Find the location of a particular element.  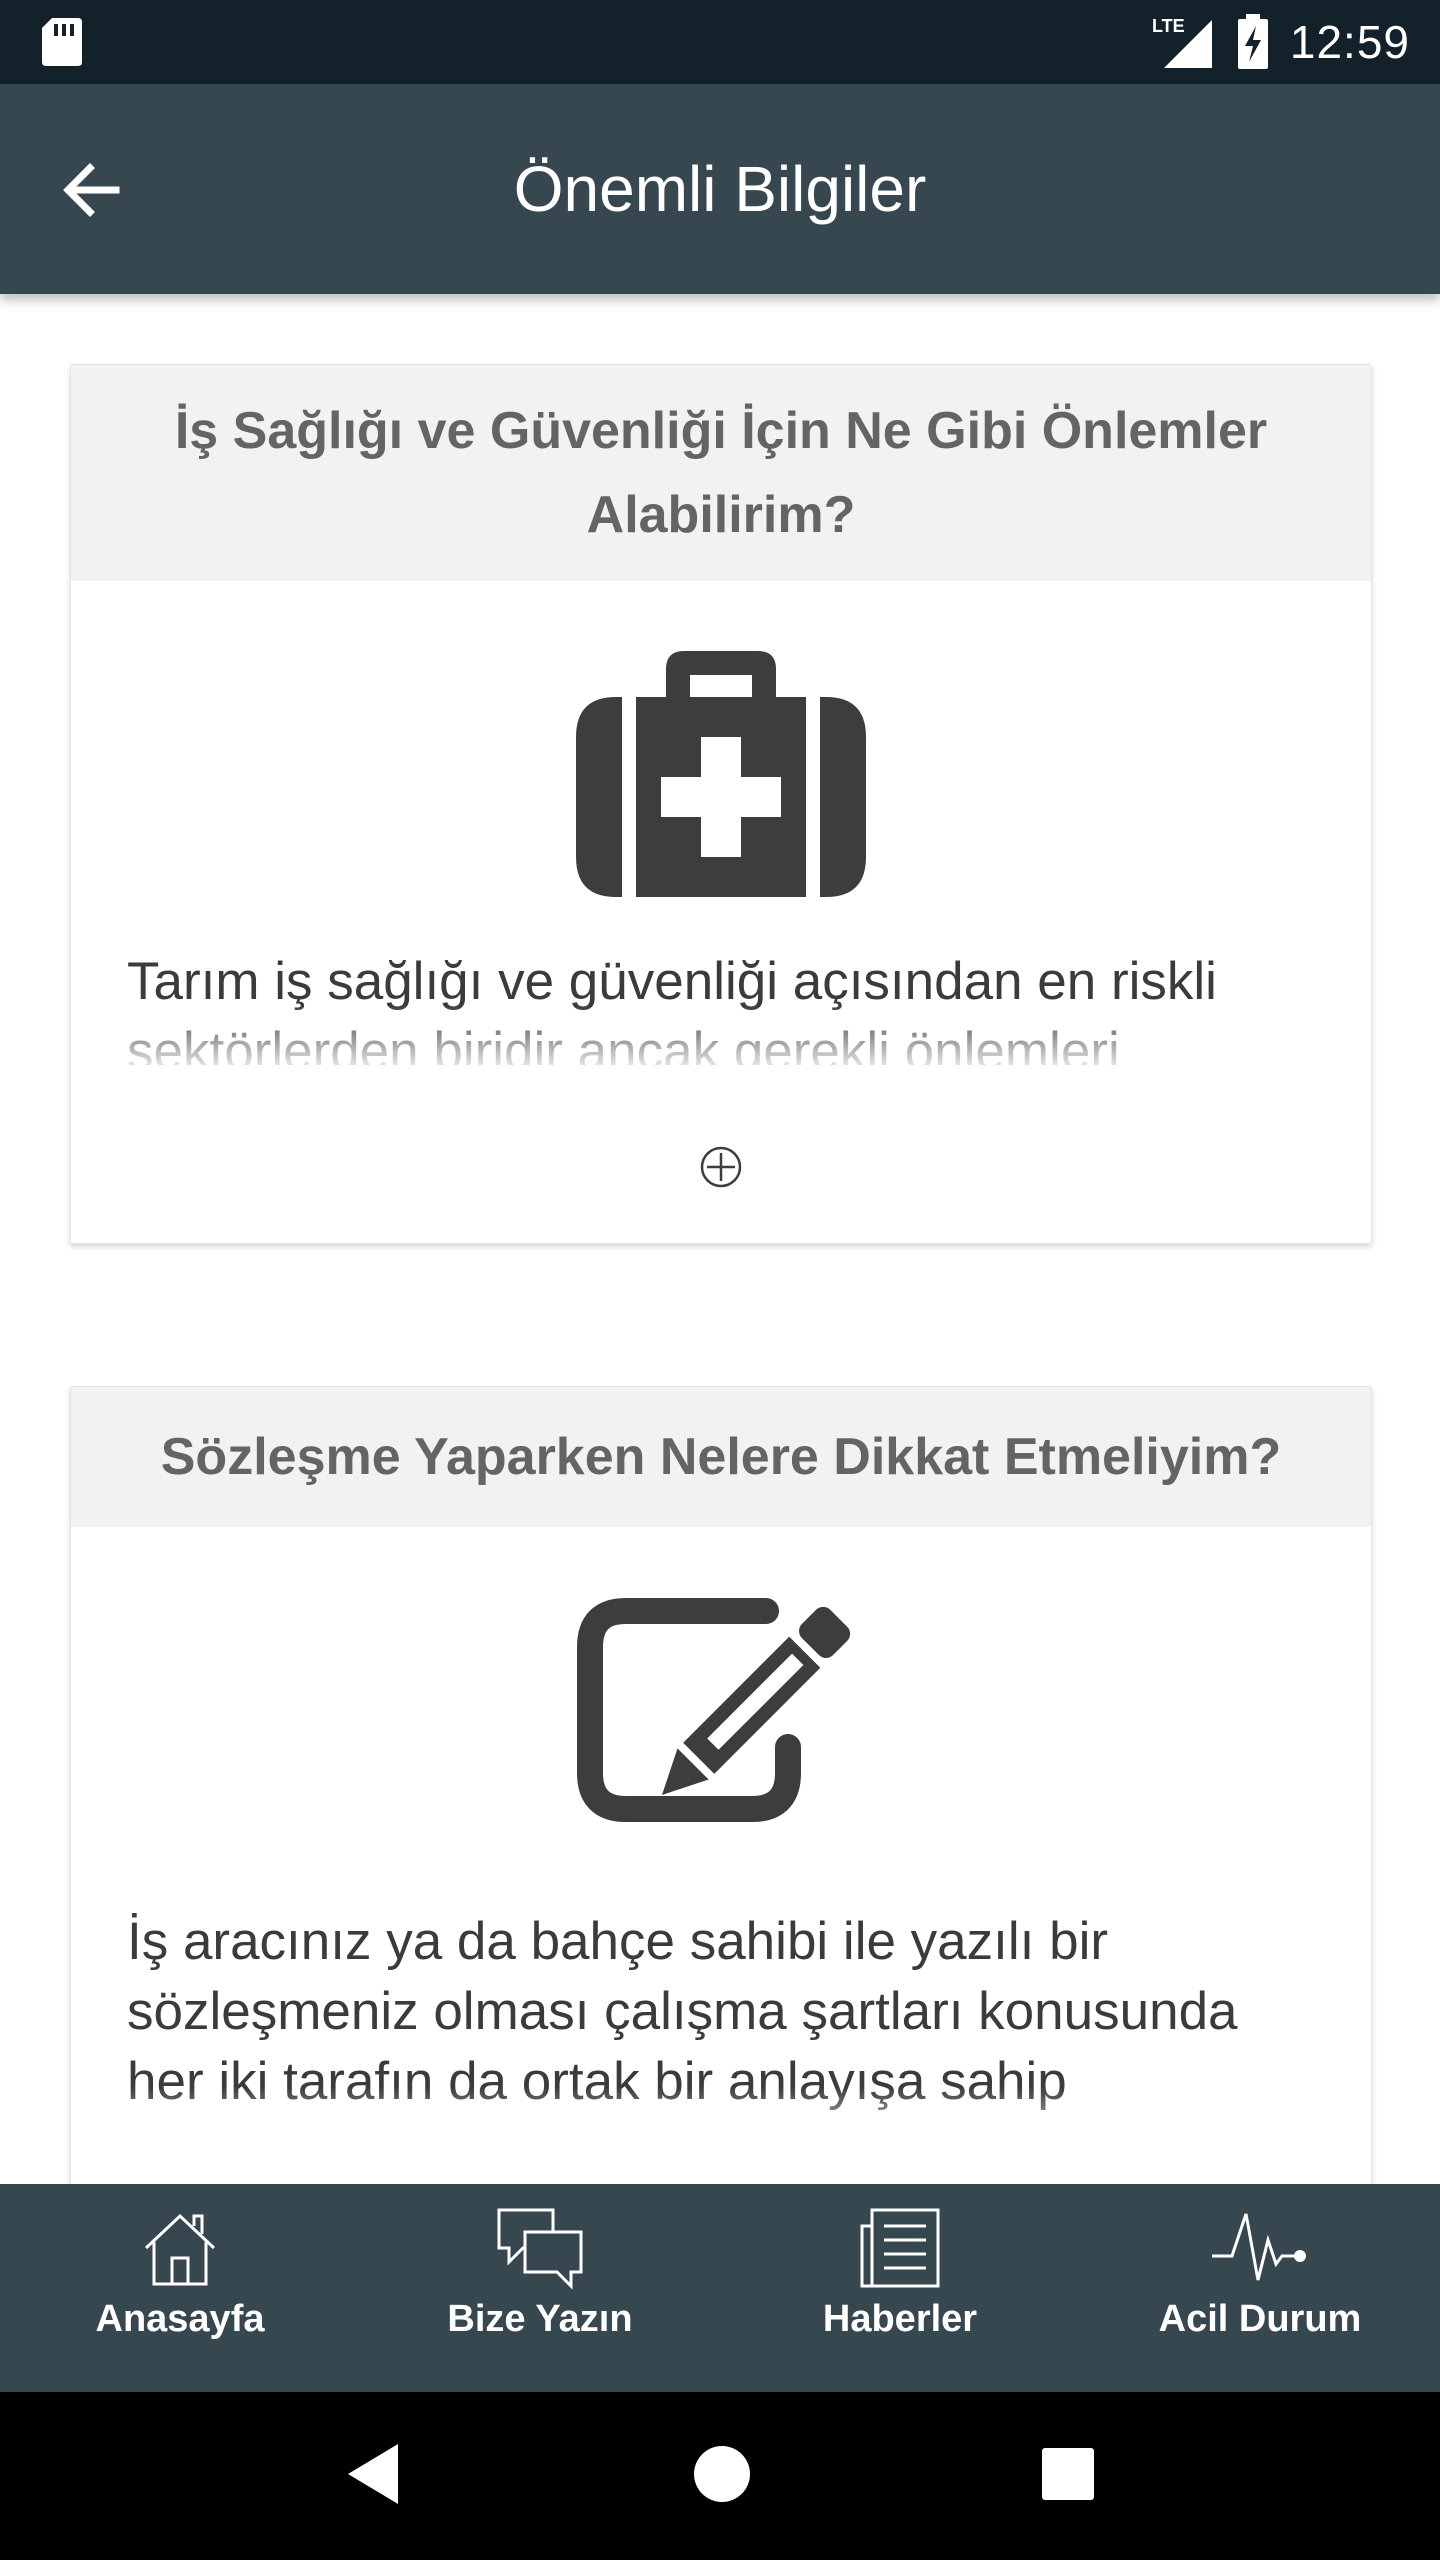

nav-item-contact: Bize Yazın is located at coordinates (540, 2288).